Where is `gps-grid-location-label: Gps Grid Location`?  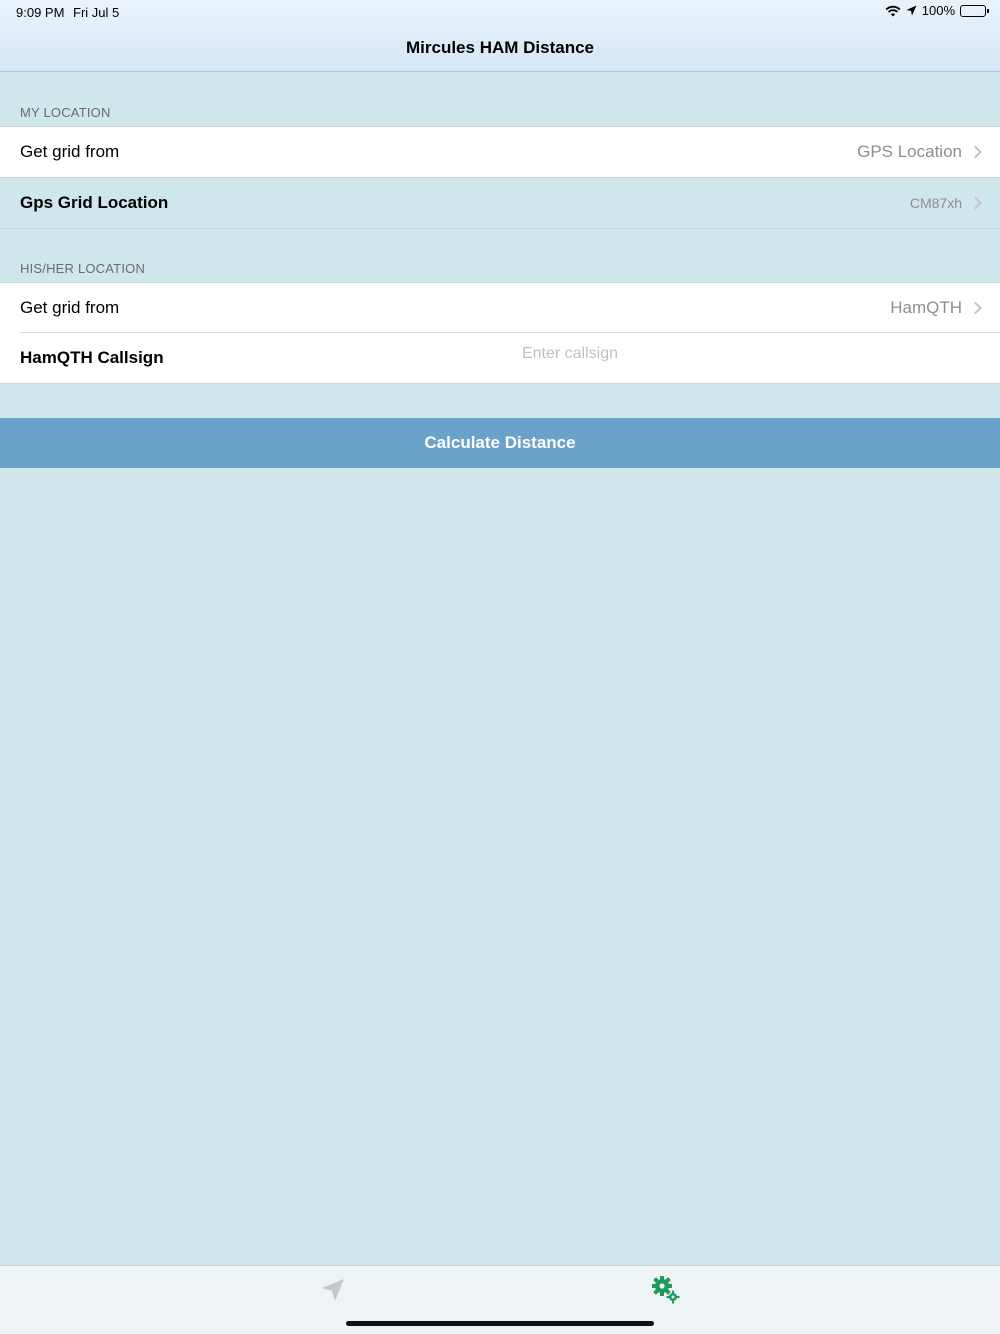 gps-grid-location-label: Gps Grid Location is located at coordinates (94, 202).